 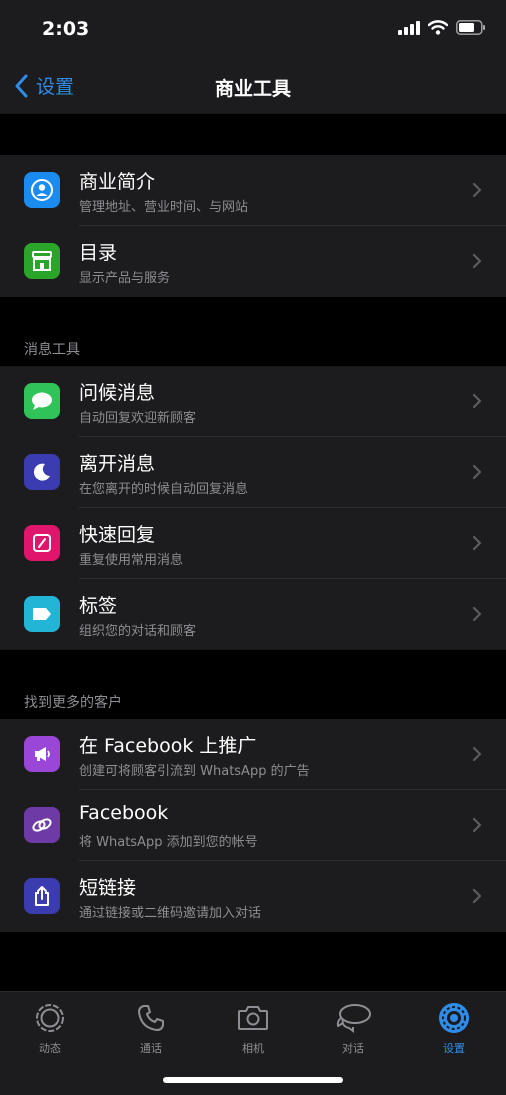 I want to click on chat-bubble-icon, so click(x=42, y=401).